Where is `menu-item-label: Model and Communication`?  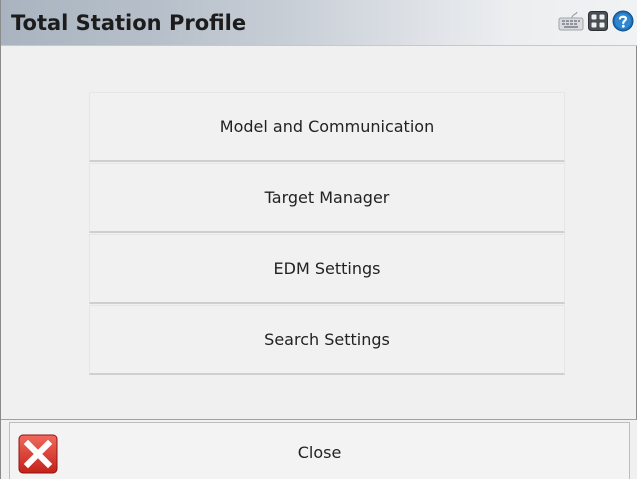 menu-item-label: Model and Communication is located at coordinates (327, 126).